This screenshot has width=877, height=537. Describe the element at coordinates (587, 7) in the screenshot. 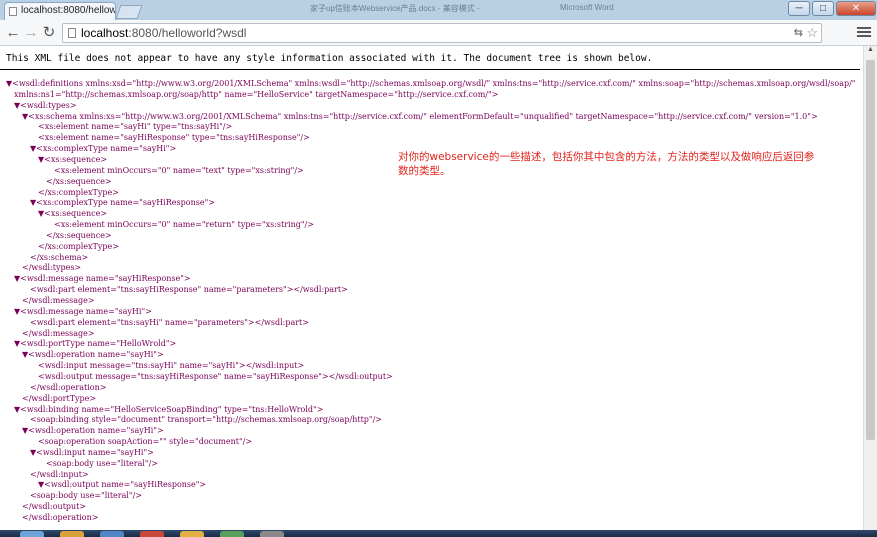

I see `background-window-app: Microsoft Word` at that location.